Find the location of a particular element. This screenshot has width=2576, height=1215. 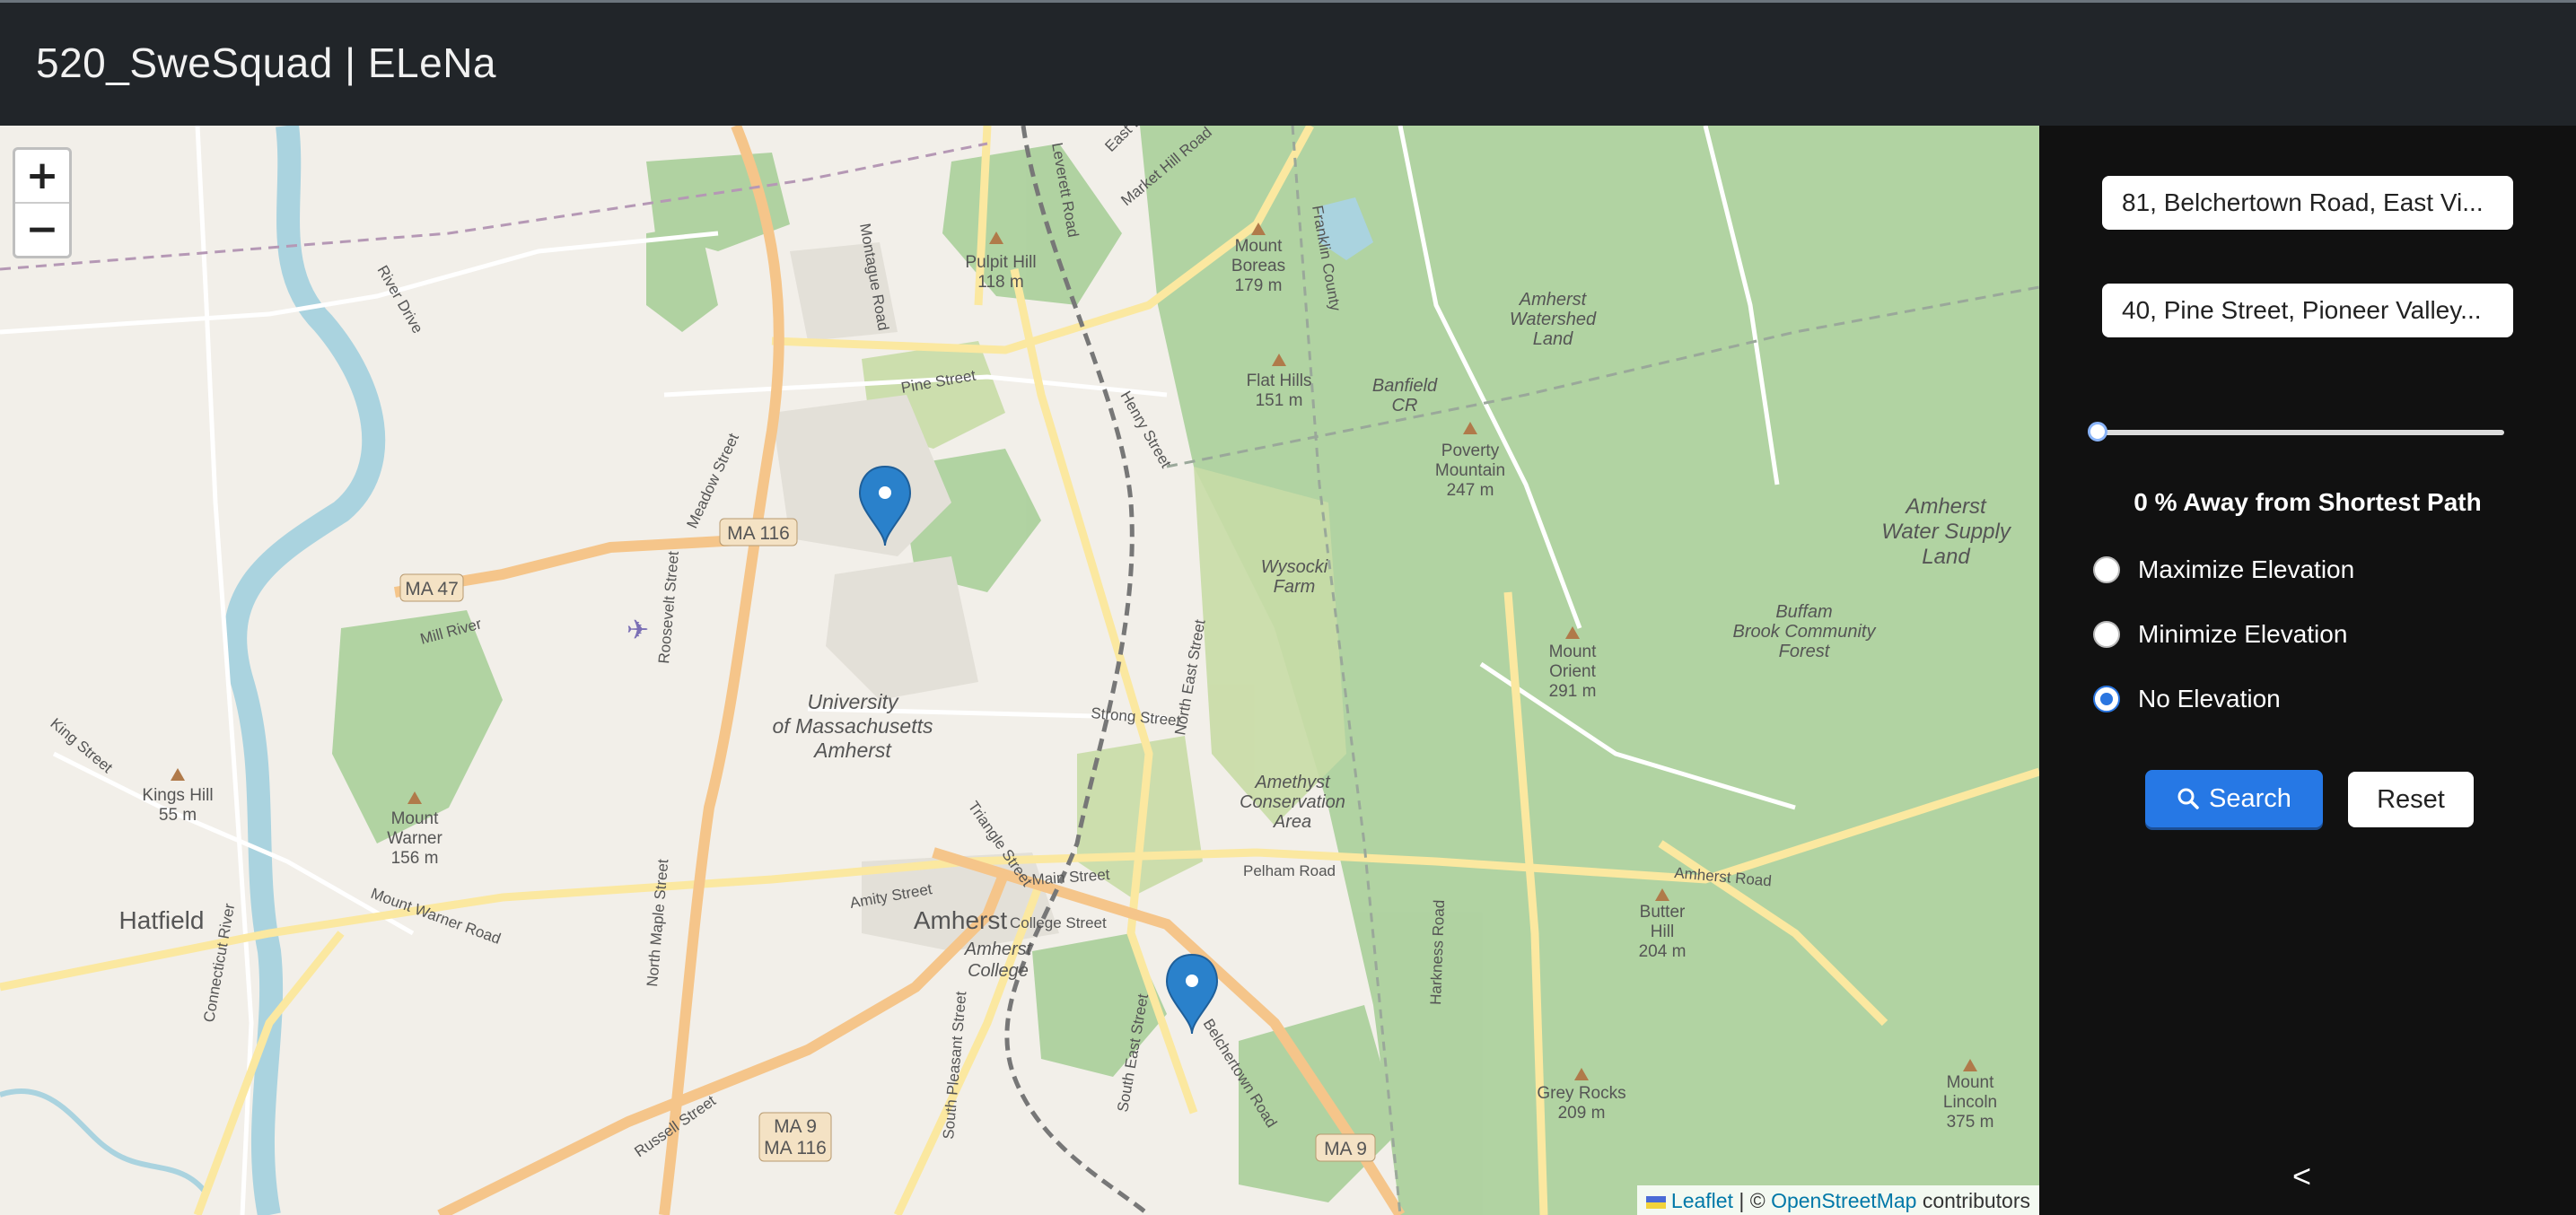

map-label-pulpit-hill: Pulpit Hill is located at coordinates (1000, 263).